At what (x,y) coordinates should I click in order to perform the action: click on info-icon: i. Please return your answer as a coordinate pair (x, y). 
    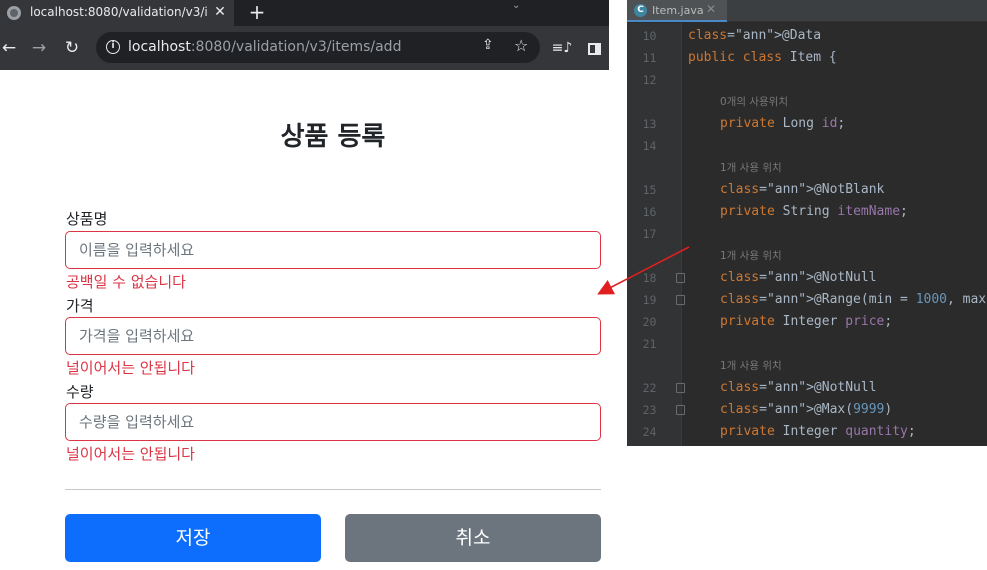
    Looking at the image, I should click on (113, 47).